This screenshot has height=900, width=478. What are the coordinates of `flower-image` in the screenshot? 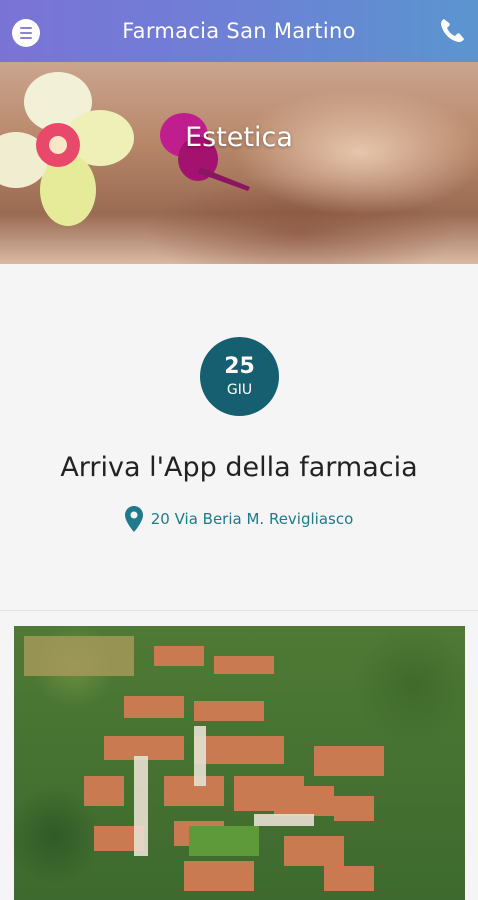 It's located at (125, 149).